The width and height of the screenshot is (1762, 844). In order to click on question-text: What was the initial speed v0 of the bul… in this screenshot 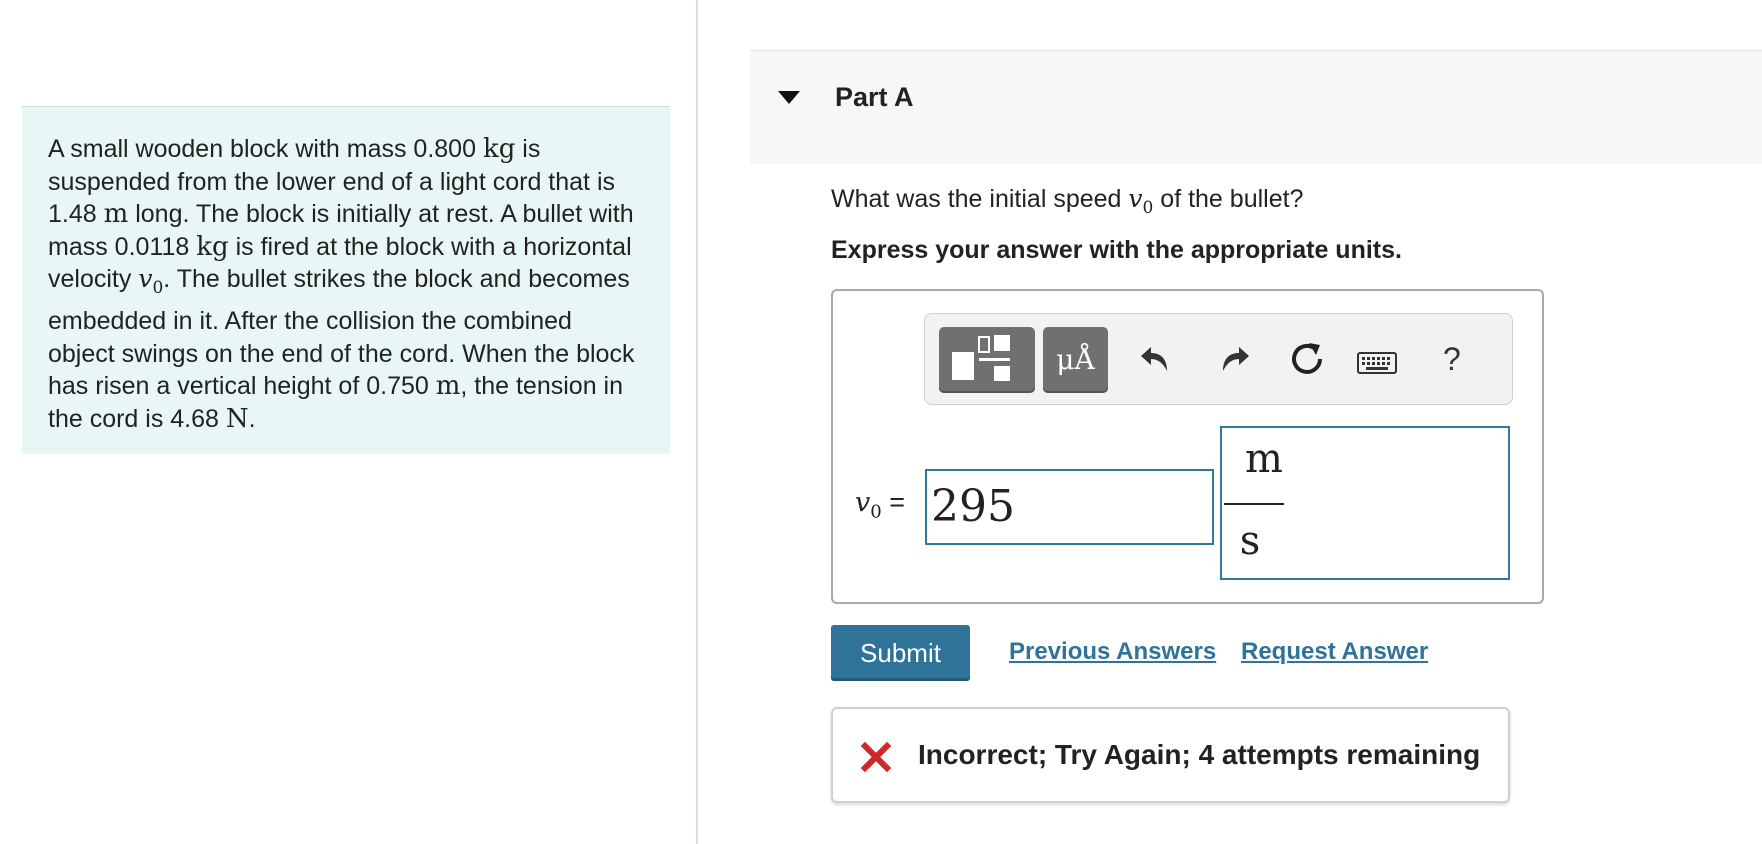, I will do `click(1067, 201)`.